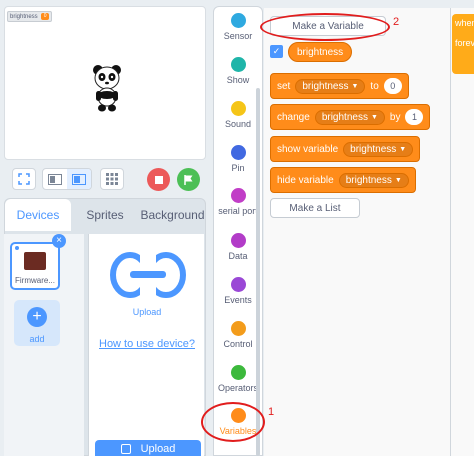  I want to click on plus-icon: +, so click(37, 317).